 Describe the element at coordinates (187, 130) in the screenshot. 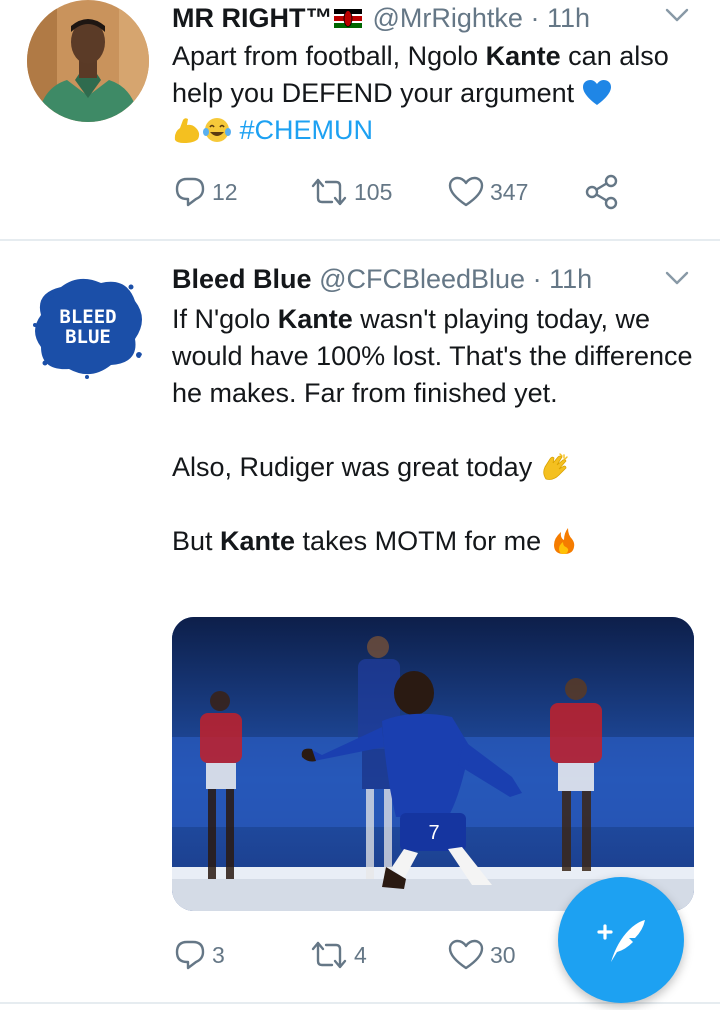

I see `flexed-biceps-emoji-icon` at that location.